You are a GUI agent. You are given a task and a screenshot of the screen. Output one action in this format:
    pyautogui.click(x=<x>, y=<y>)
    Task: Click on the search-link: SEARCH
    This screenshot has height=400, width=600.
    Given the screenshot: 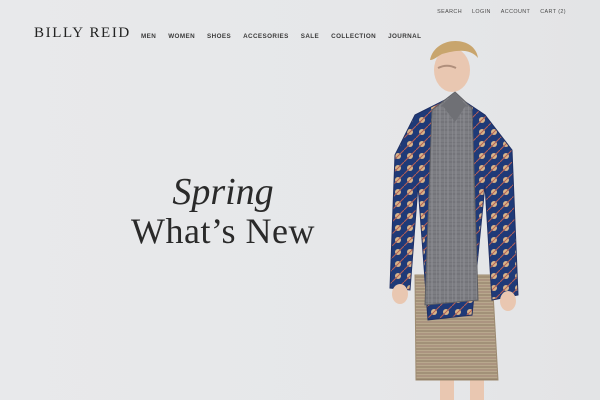 What is the action you would take?
    pyautogui.click(x=449, y=12)
    